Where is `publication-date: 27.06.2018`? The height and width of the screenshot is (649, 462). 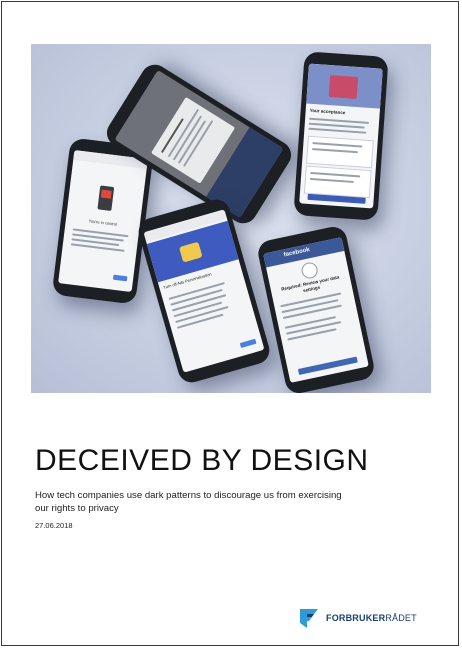
publication-date: 27.06.2018 is located at coordinates (54, 525).